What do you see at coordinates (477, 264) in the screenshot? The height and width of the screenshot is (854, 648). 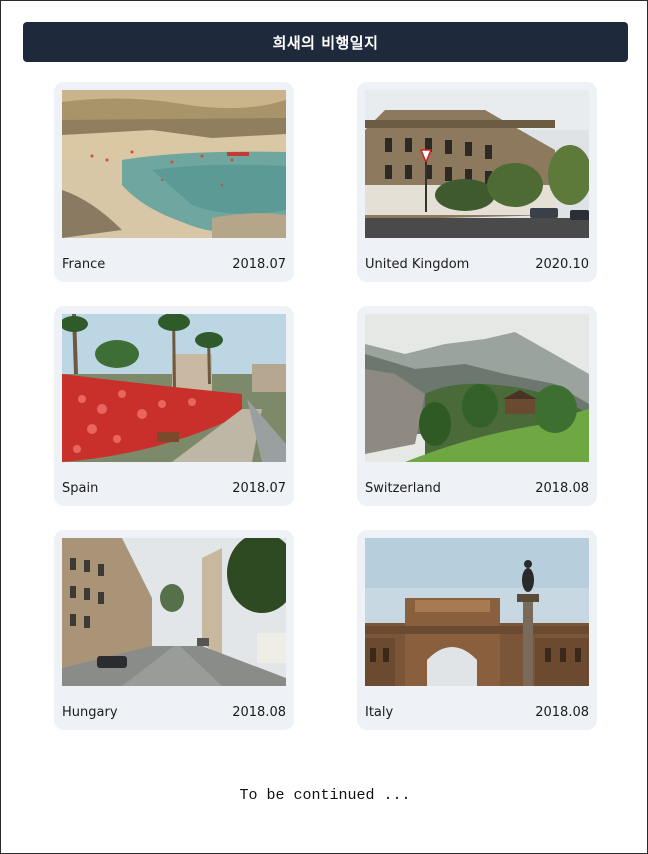 I see `card-caption: United Kingdom 2020.10` at bounding box center [477, 264].